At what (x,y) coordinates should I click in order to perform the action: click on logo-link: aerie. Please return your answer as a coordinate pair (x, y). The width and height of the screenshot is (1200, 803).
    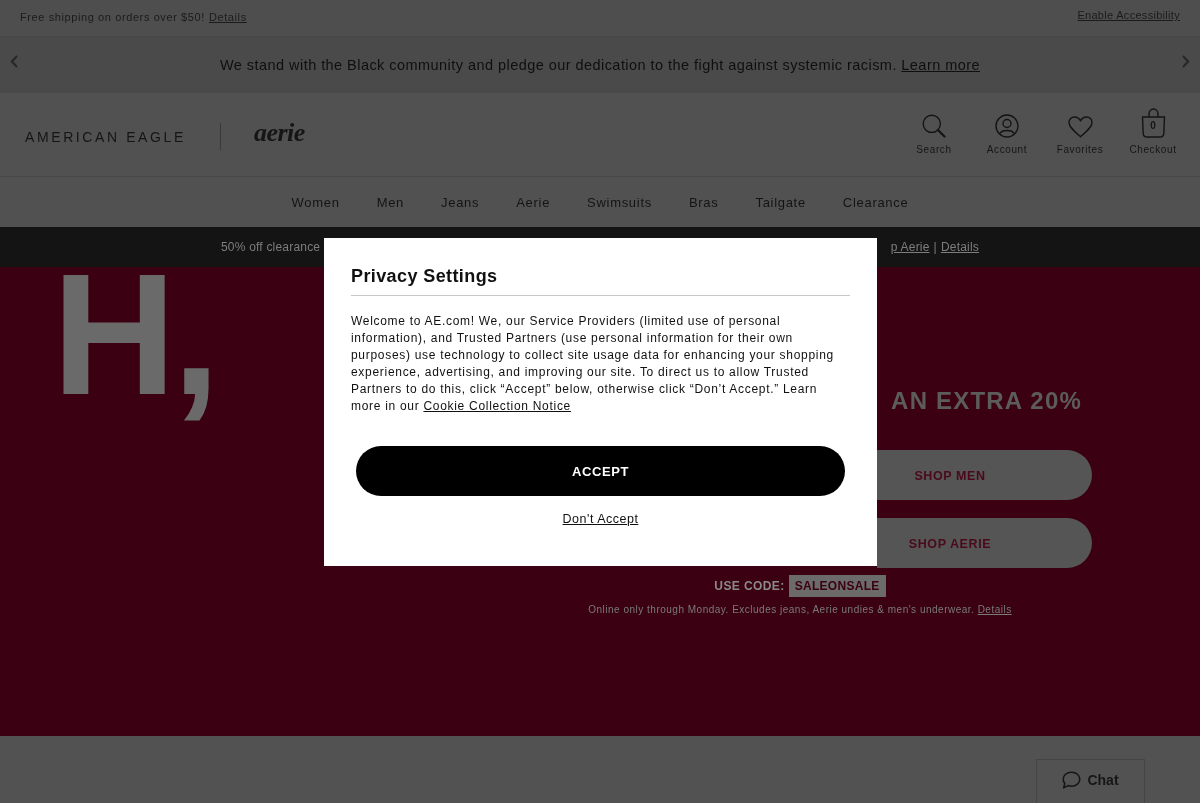
    Looking at the image, I should click on (279, 132).